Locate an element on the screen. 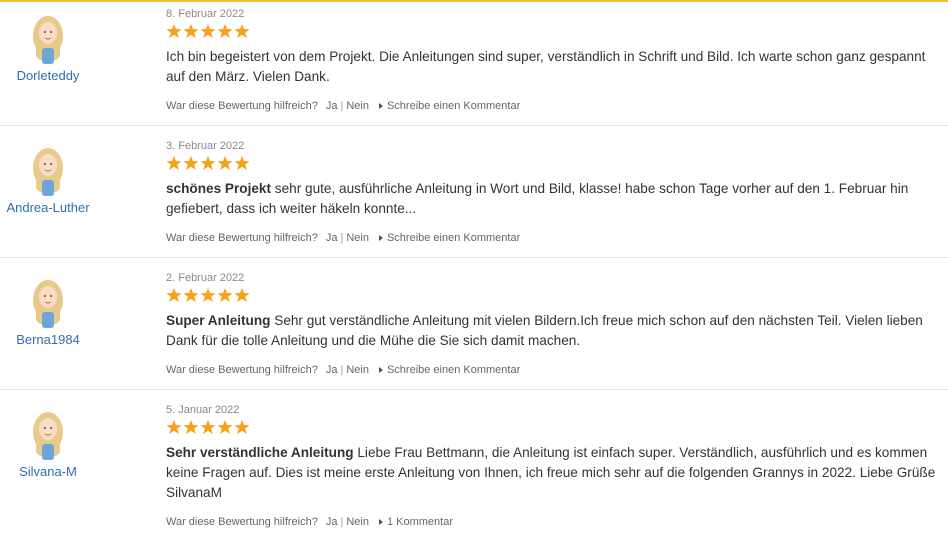 The height and width of the screenshot is (540, 948). reviewer: Silvana-M is located at coordinates (48, 444).